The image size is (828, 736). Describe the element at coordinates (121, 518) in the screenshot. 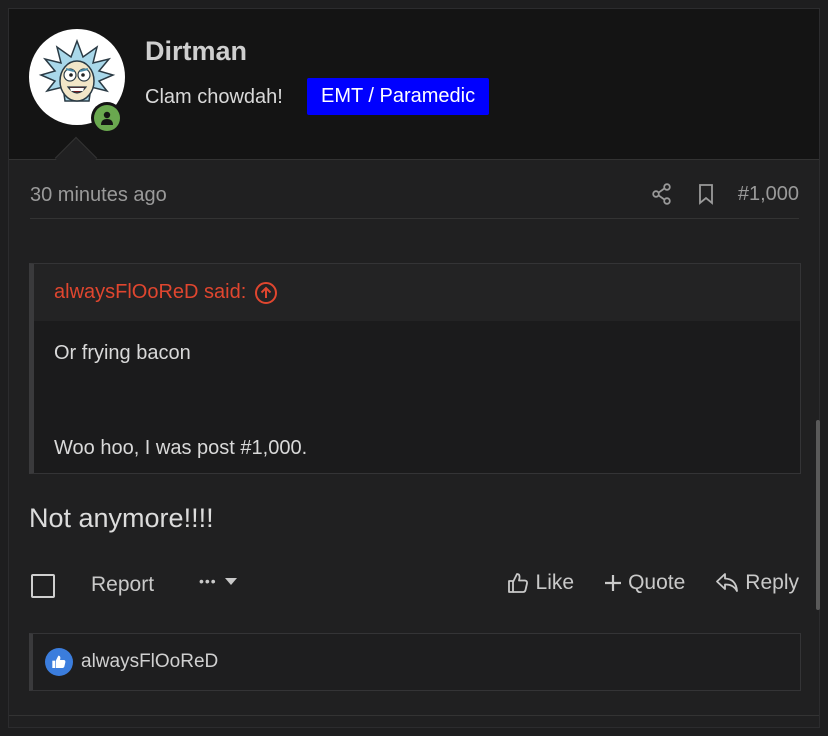

I see `post-body-text: Not anymore!!!!` at that location.